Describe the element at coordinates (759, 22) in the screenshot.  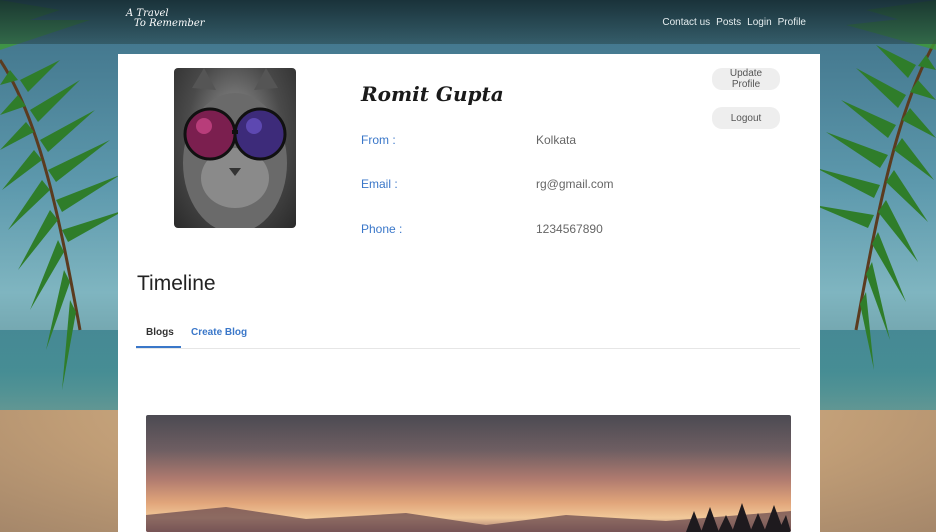
I see `nav-link-login: Login` at that location.